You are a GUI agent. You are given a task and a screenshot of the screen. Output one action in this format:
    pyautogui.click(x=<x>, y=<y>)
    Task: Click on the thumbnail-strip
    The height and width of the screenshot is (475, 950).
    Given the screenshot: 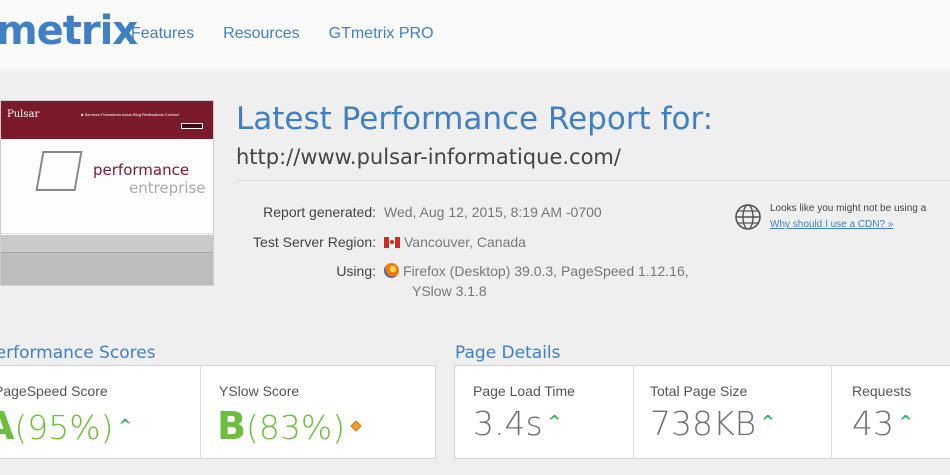 What is the action you would take?
    pyautogui.click(x=107, y=244)
    